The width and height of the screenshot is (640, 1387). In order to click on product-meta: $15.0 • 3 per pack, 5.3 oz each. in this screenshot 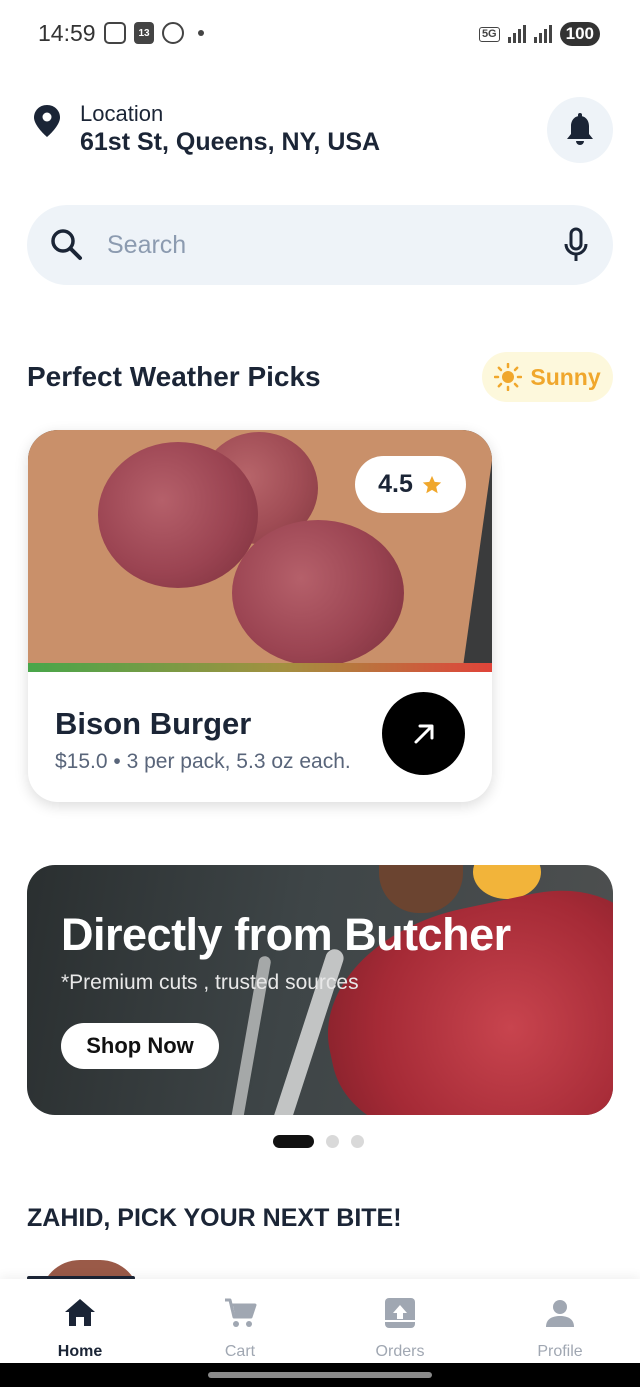, I will do `click(203, 761)`.